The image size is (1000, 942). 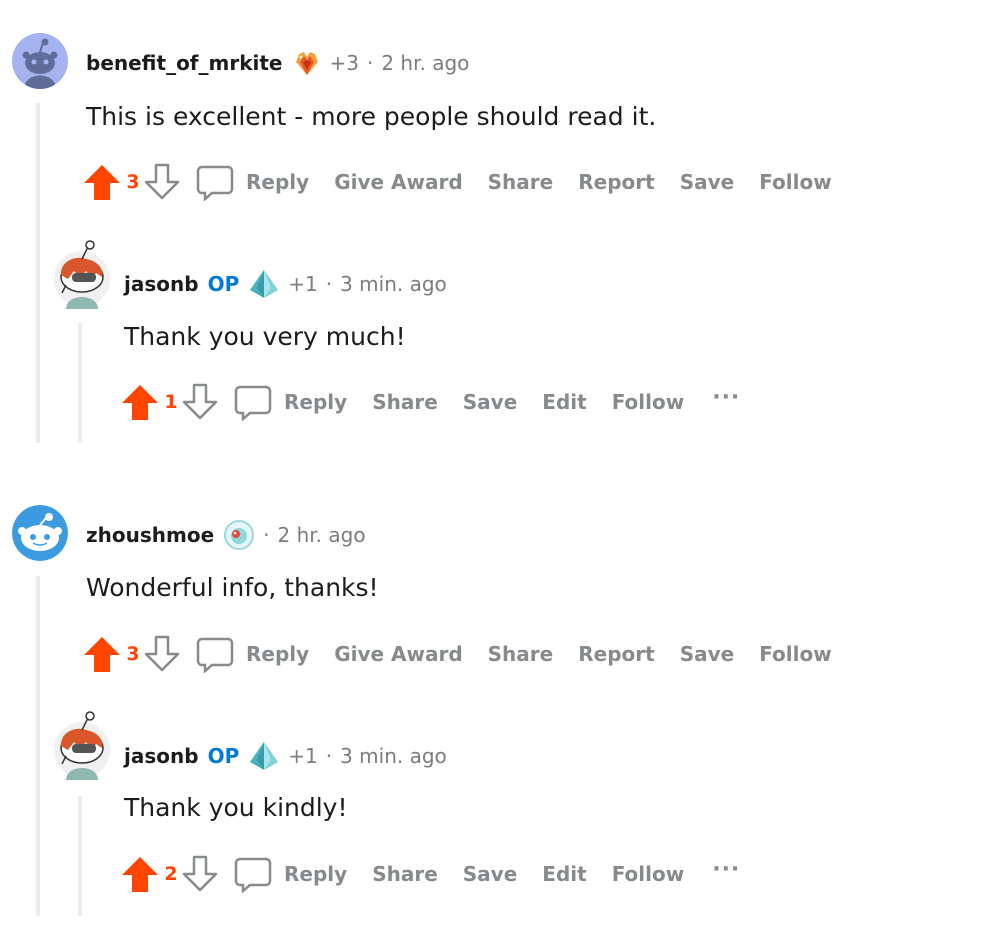 I want to click on heart-crystal-award-icon, so click(x=307, y=63).